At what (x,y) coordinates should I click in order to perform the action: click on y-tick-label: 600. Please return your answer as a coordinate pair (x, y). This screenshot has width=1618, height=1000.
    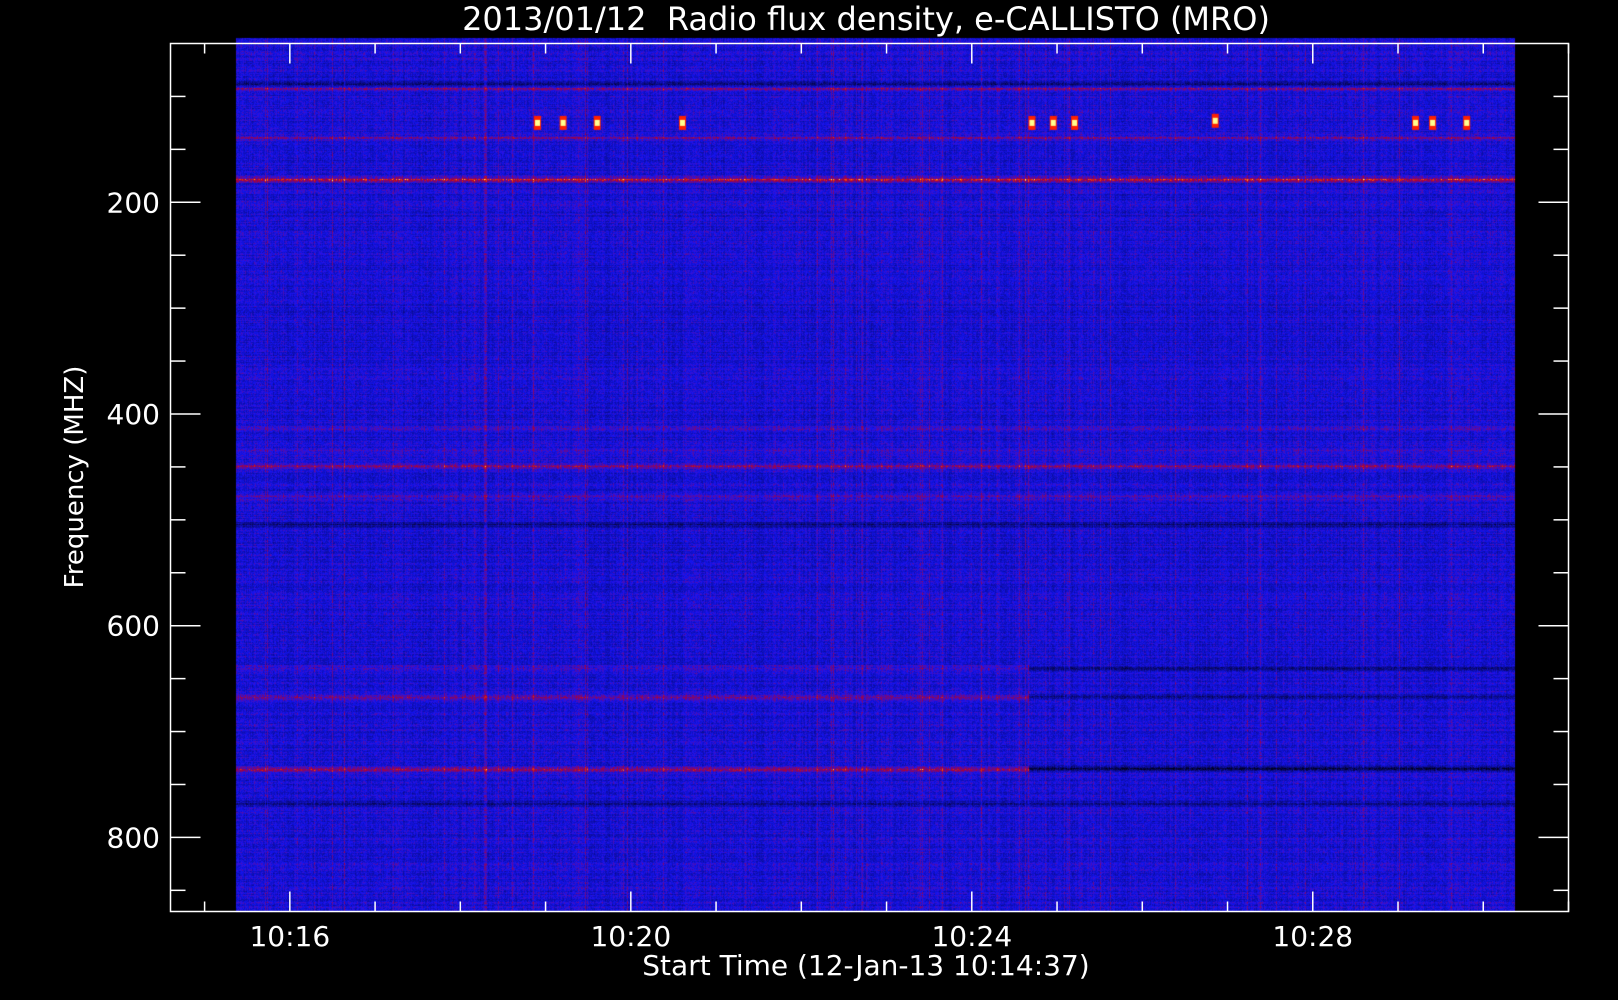
    Looking at the image, I should click on (133, 626).